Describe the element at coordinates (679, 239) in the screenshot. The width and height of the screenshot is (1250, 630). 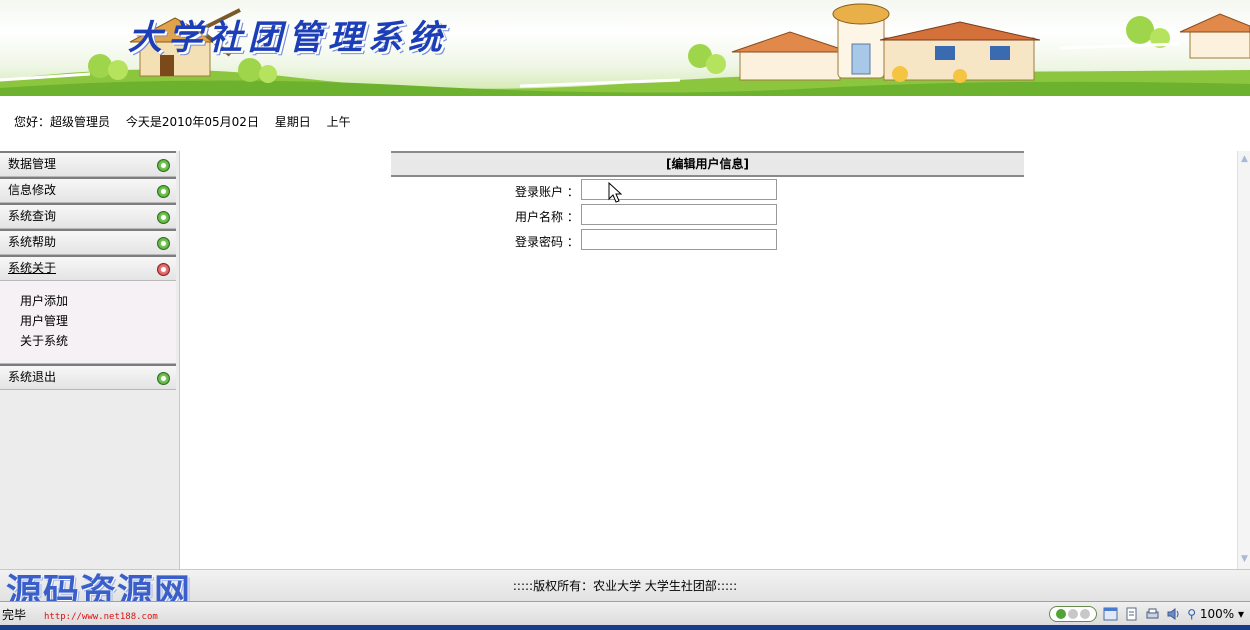
I see `password-input` at that location.